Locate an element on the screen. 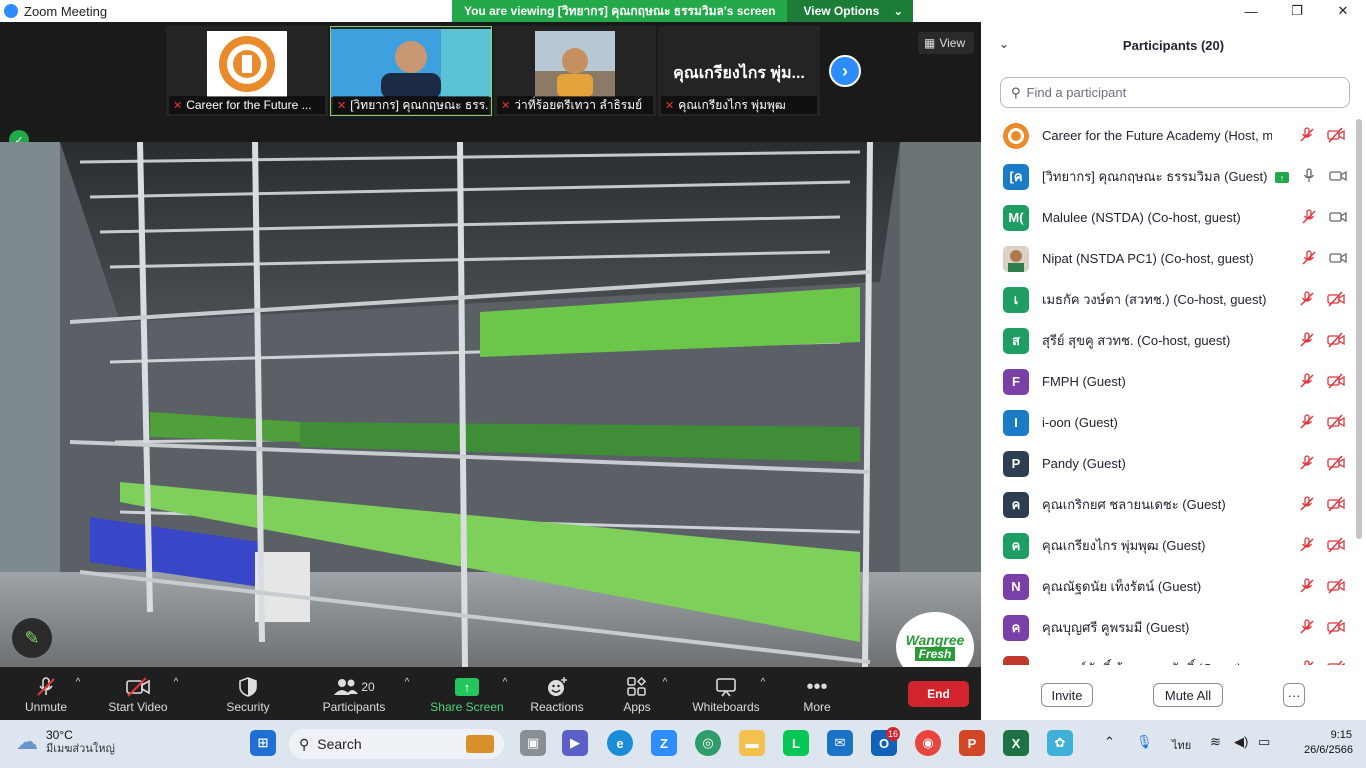  whiteboards-button: Whiteboards is located at coordinates (726, 693).